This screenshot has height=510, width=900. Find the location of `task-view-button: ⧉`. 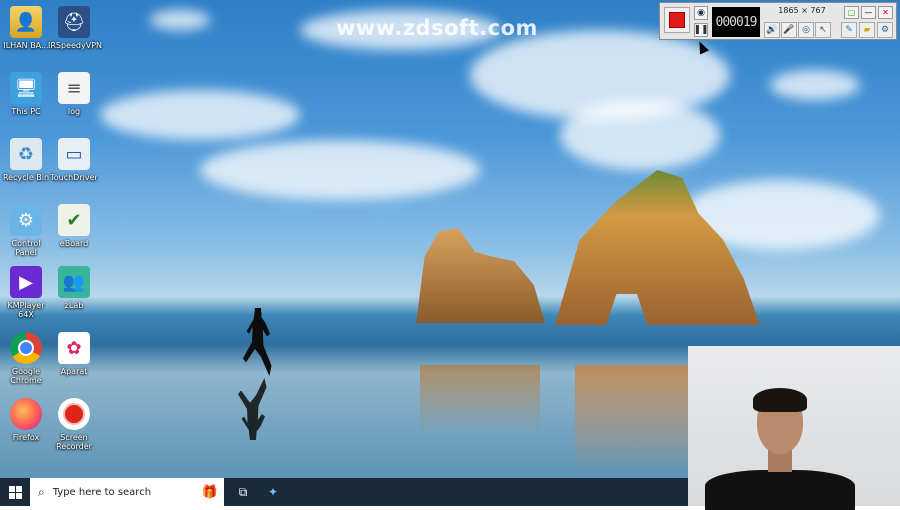

task-view-button: ⧉ is located at coordinates (243, 492).